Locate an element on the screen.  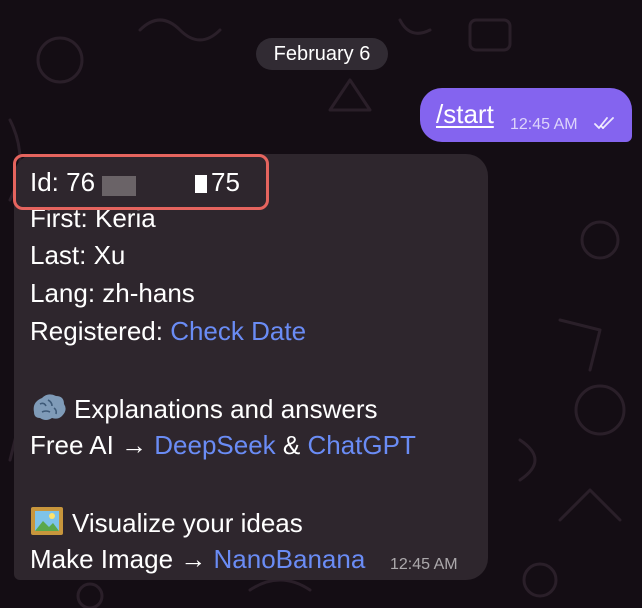
make-image-line: Make Image → NanoBanana is located at coordinates (197, 559).